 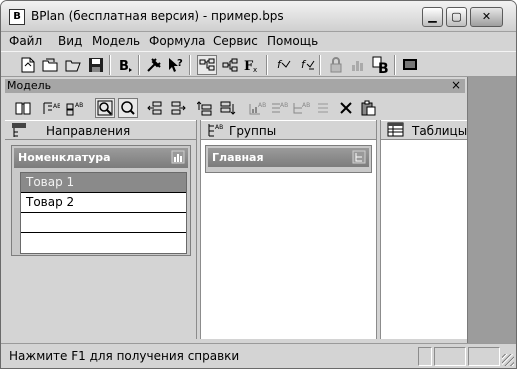 What do you see at coordinates (207, 65) in the screenshot?
I see `tree-icon` at bounding box center [207, 65].